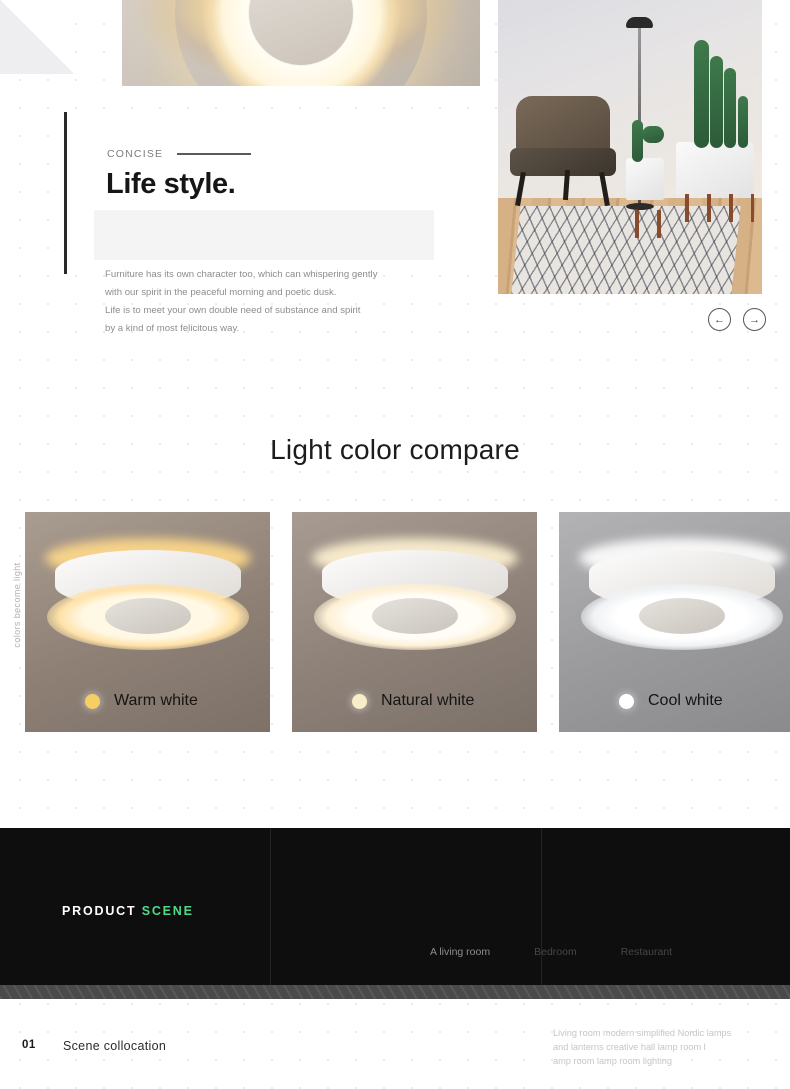 Image resolution: width=790 pixels, height=1089 pixels. I want to click on footer-title: Scene collocation, so click(115, 1046).